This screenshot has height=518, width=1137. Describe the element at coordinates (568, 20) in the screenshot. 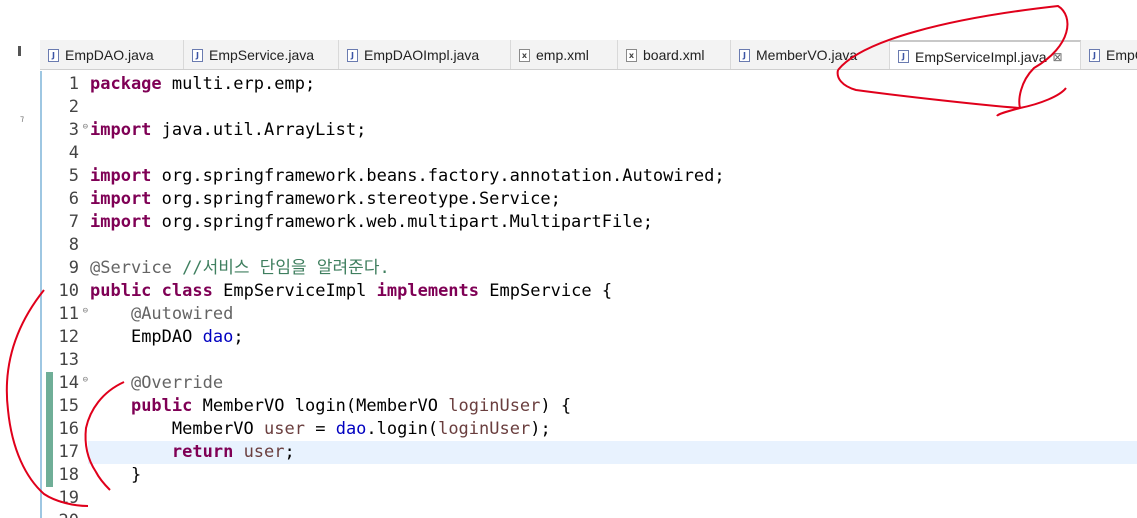

I see `window-top-area` at that location.